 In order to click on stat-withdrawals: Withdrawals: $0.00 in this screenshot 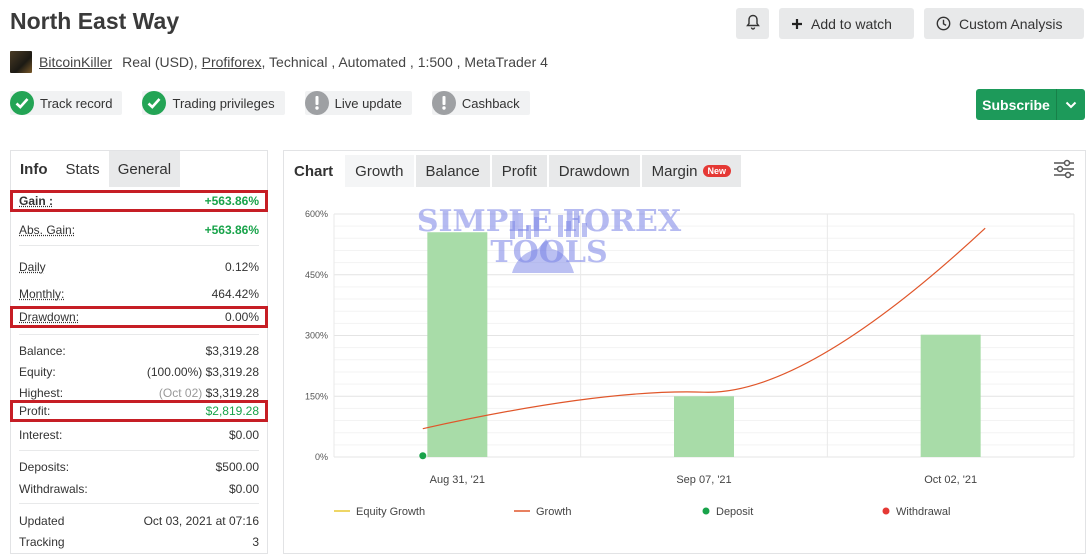, I will do `click(139, 489)`.